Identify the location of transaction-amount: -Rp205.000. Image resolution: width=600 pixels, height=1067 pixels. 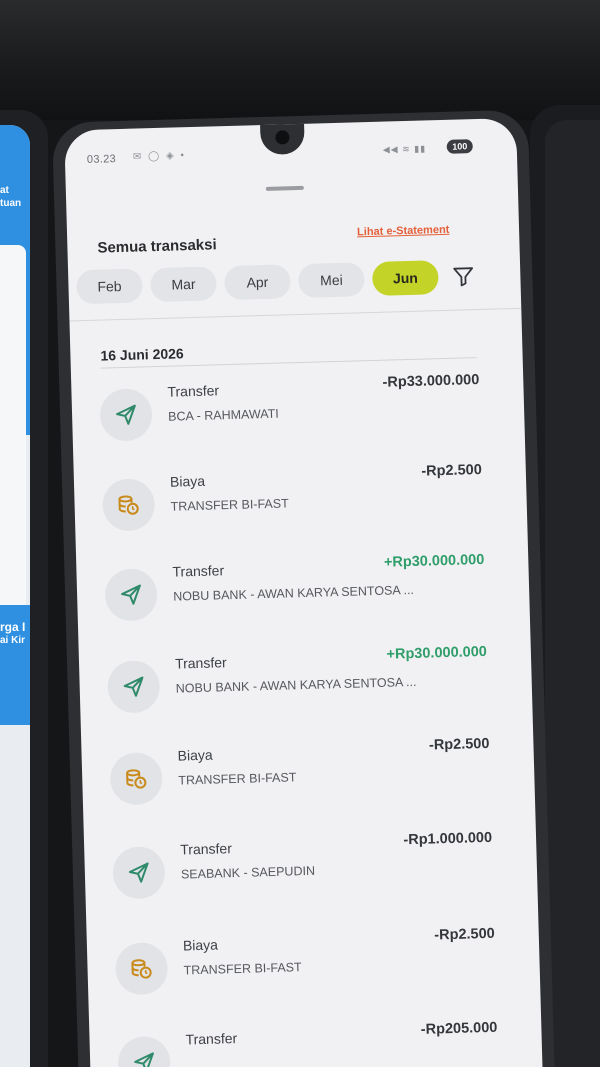
(459, 1028).